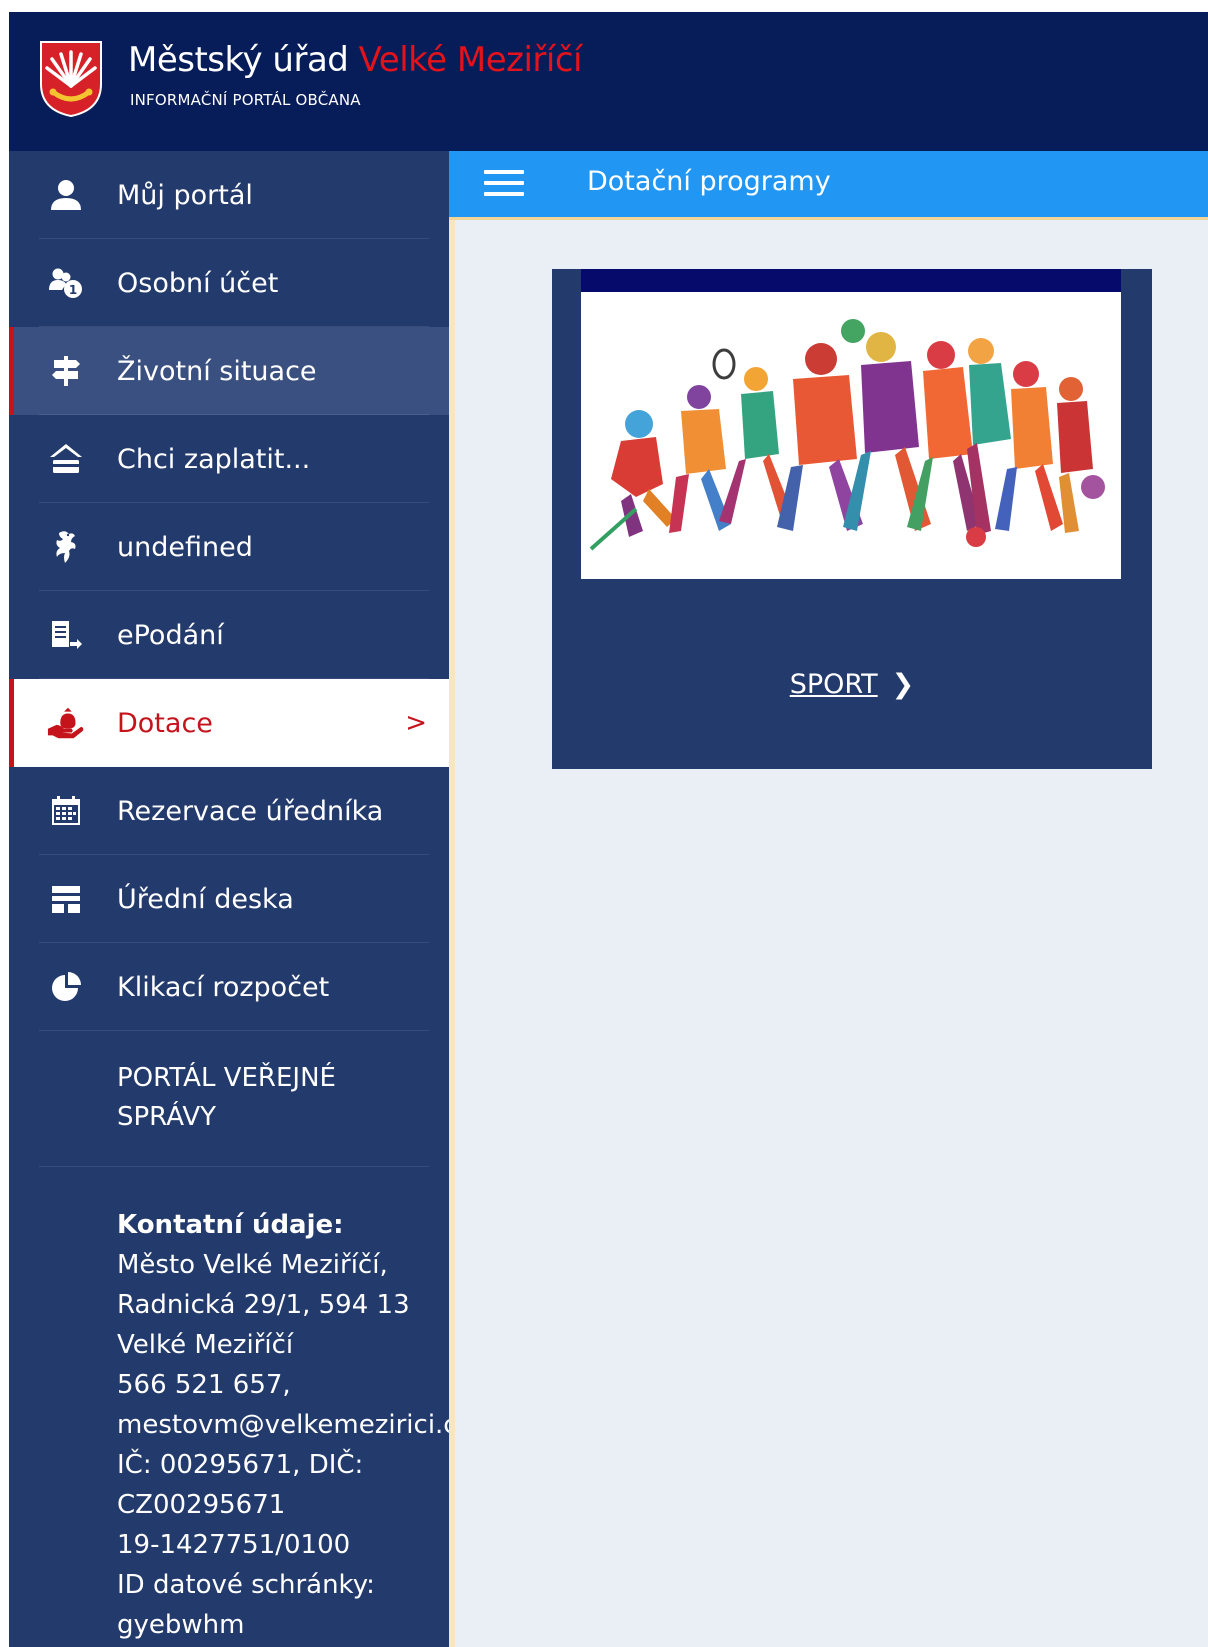  I want to click on portal-subtitle: INFORMAČNÍ PORTÁL OBČANA, so click(245, 100).